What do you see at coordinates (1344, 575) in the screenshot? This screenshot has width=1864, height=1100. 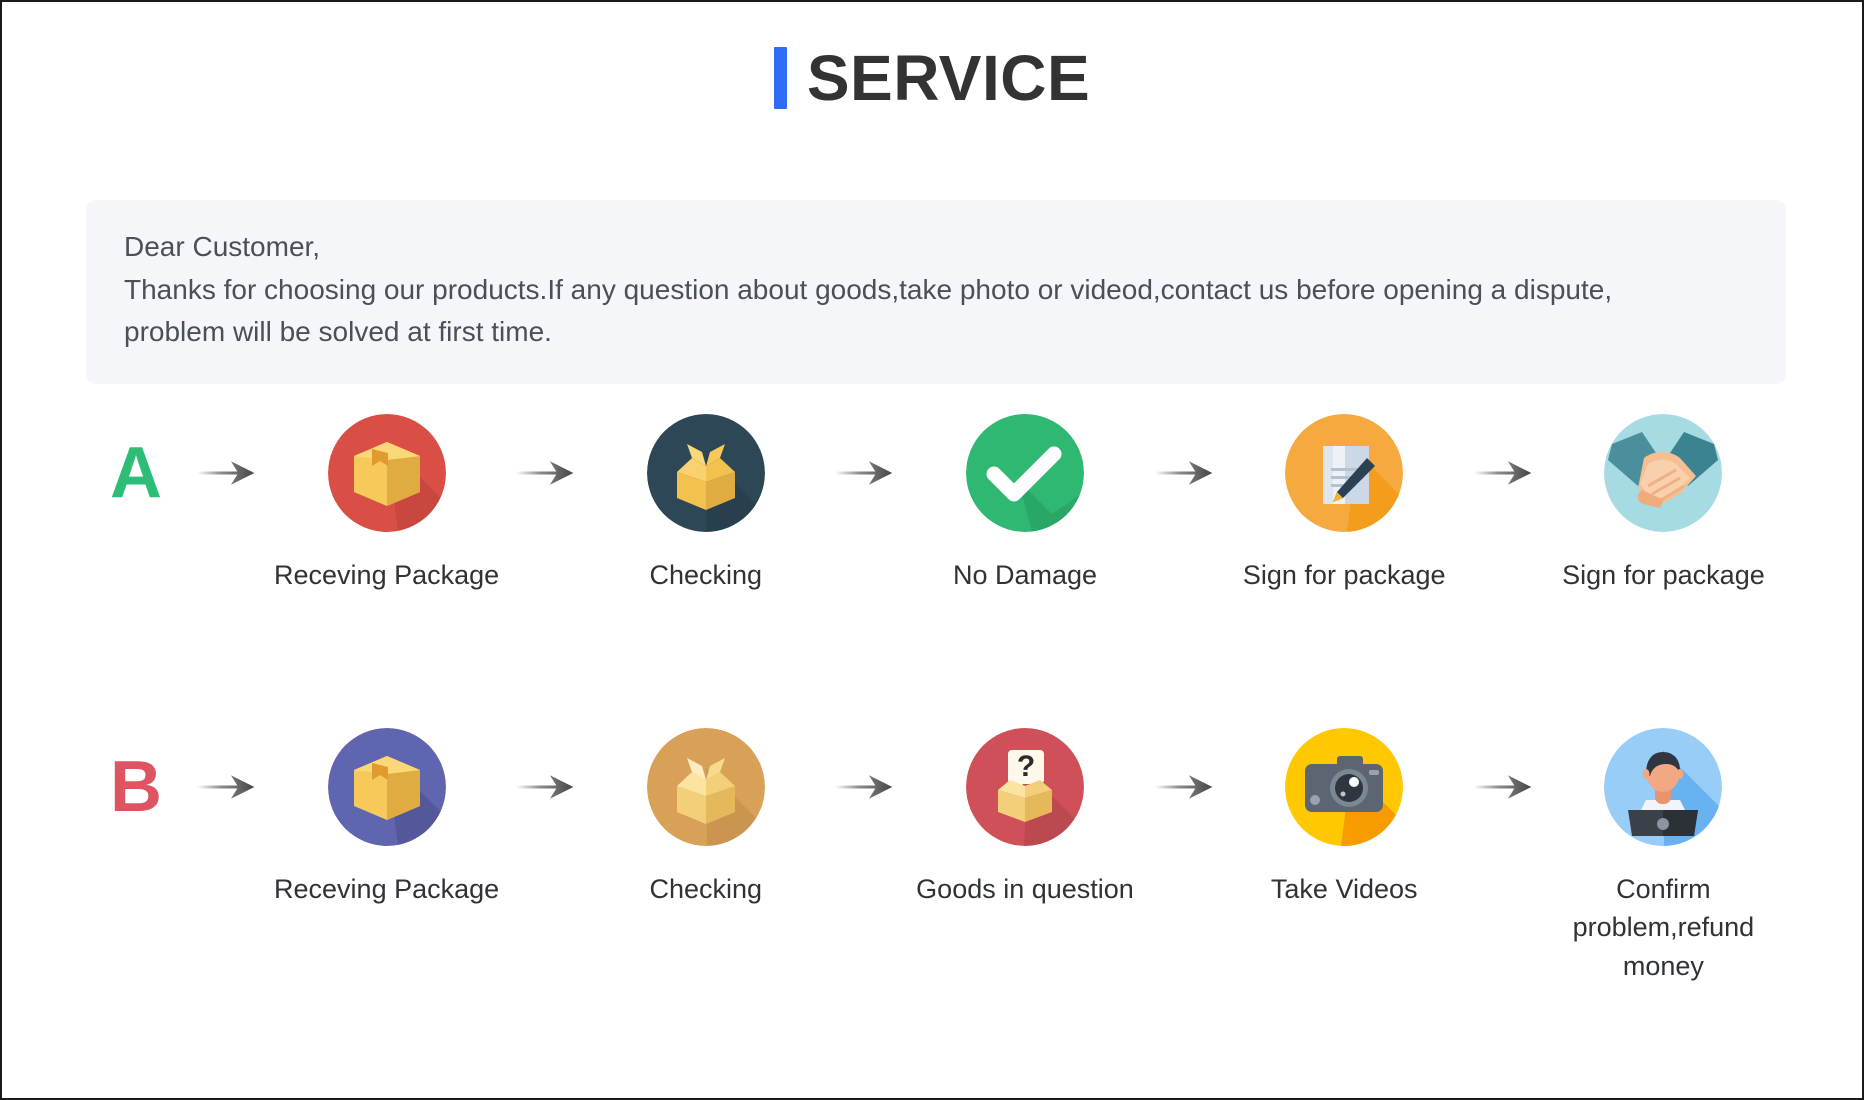 I see `flow-a-step-4-label: Sign for package` at bounding box center [1344, 575].